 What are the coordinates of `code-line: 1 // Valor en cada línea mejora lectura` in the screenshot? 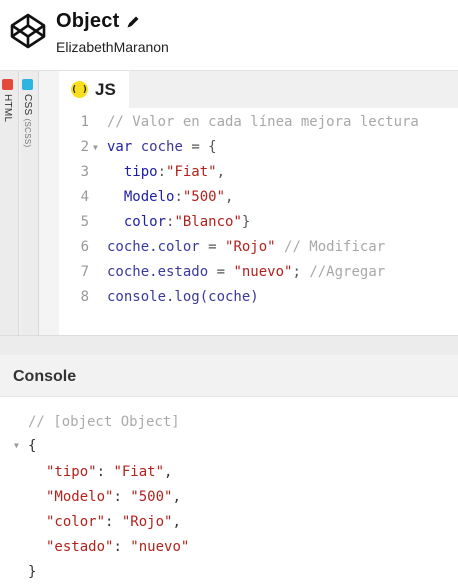 It's located at (258, 122).